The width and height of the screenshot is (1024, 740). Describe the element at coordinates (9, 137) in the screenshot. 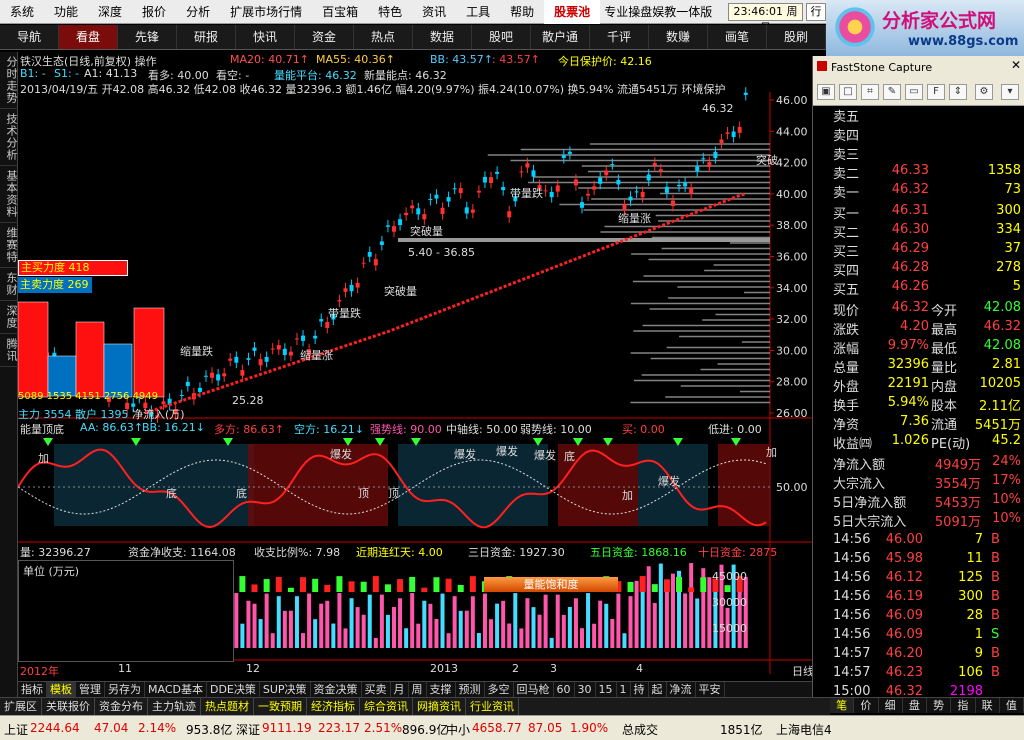

I see `left-tab-1: 技术分析` at that location.